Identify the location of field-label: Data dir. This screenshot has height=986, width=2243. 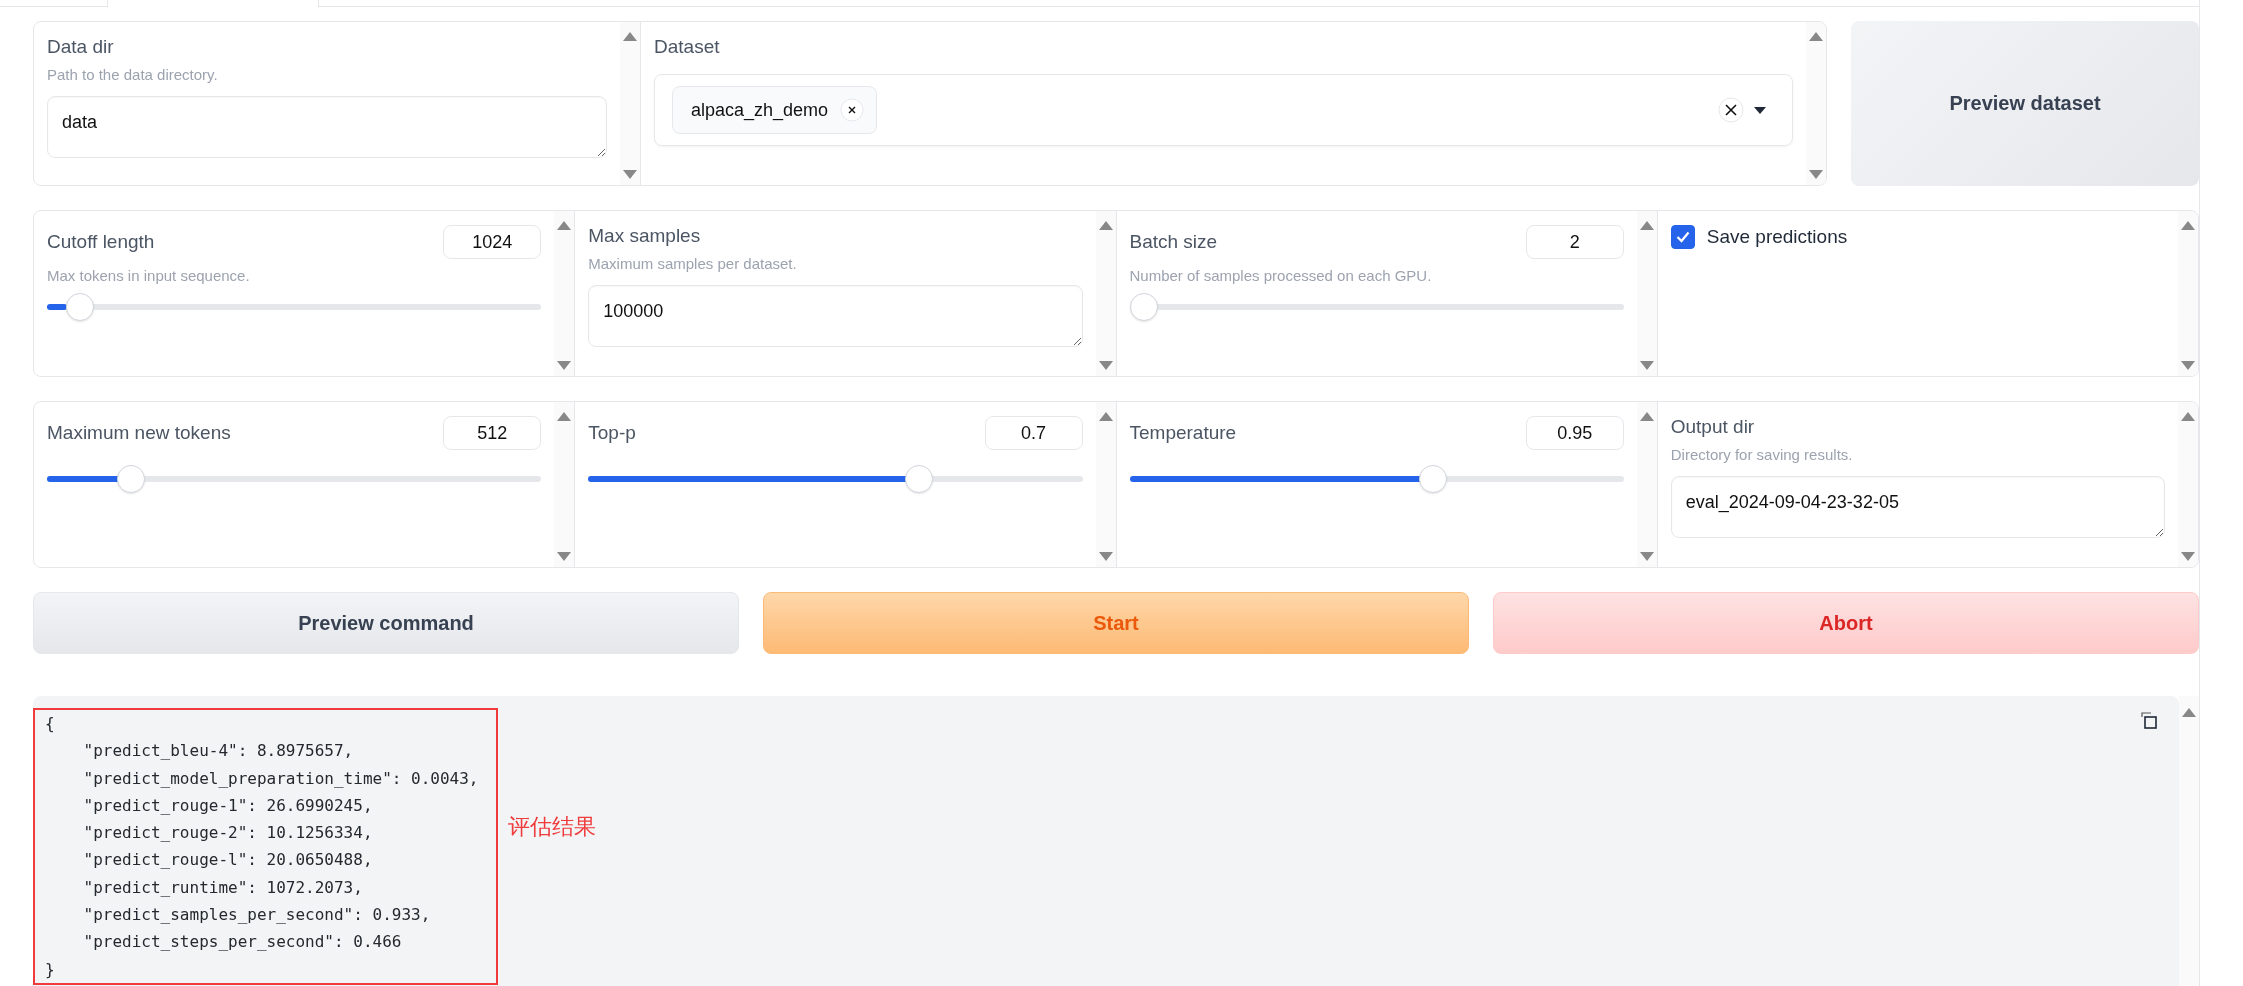
(81, 47).